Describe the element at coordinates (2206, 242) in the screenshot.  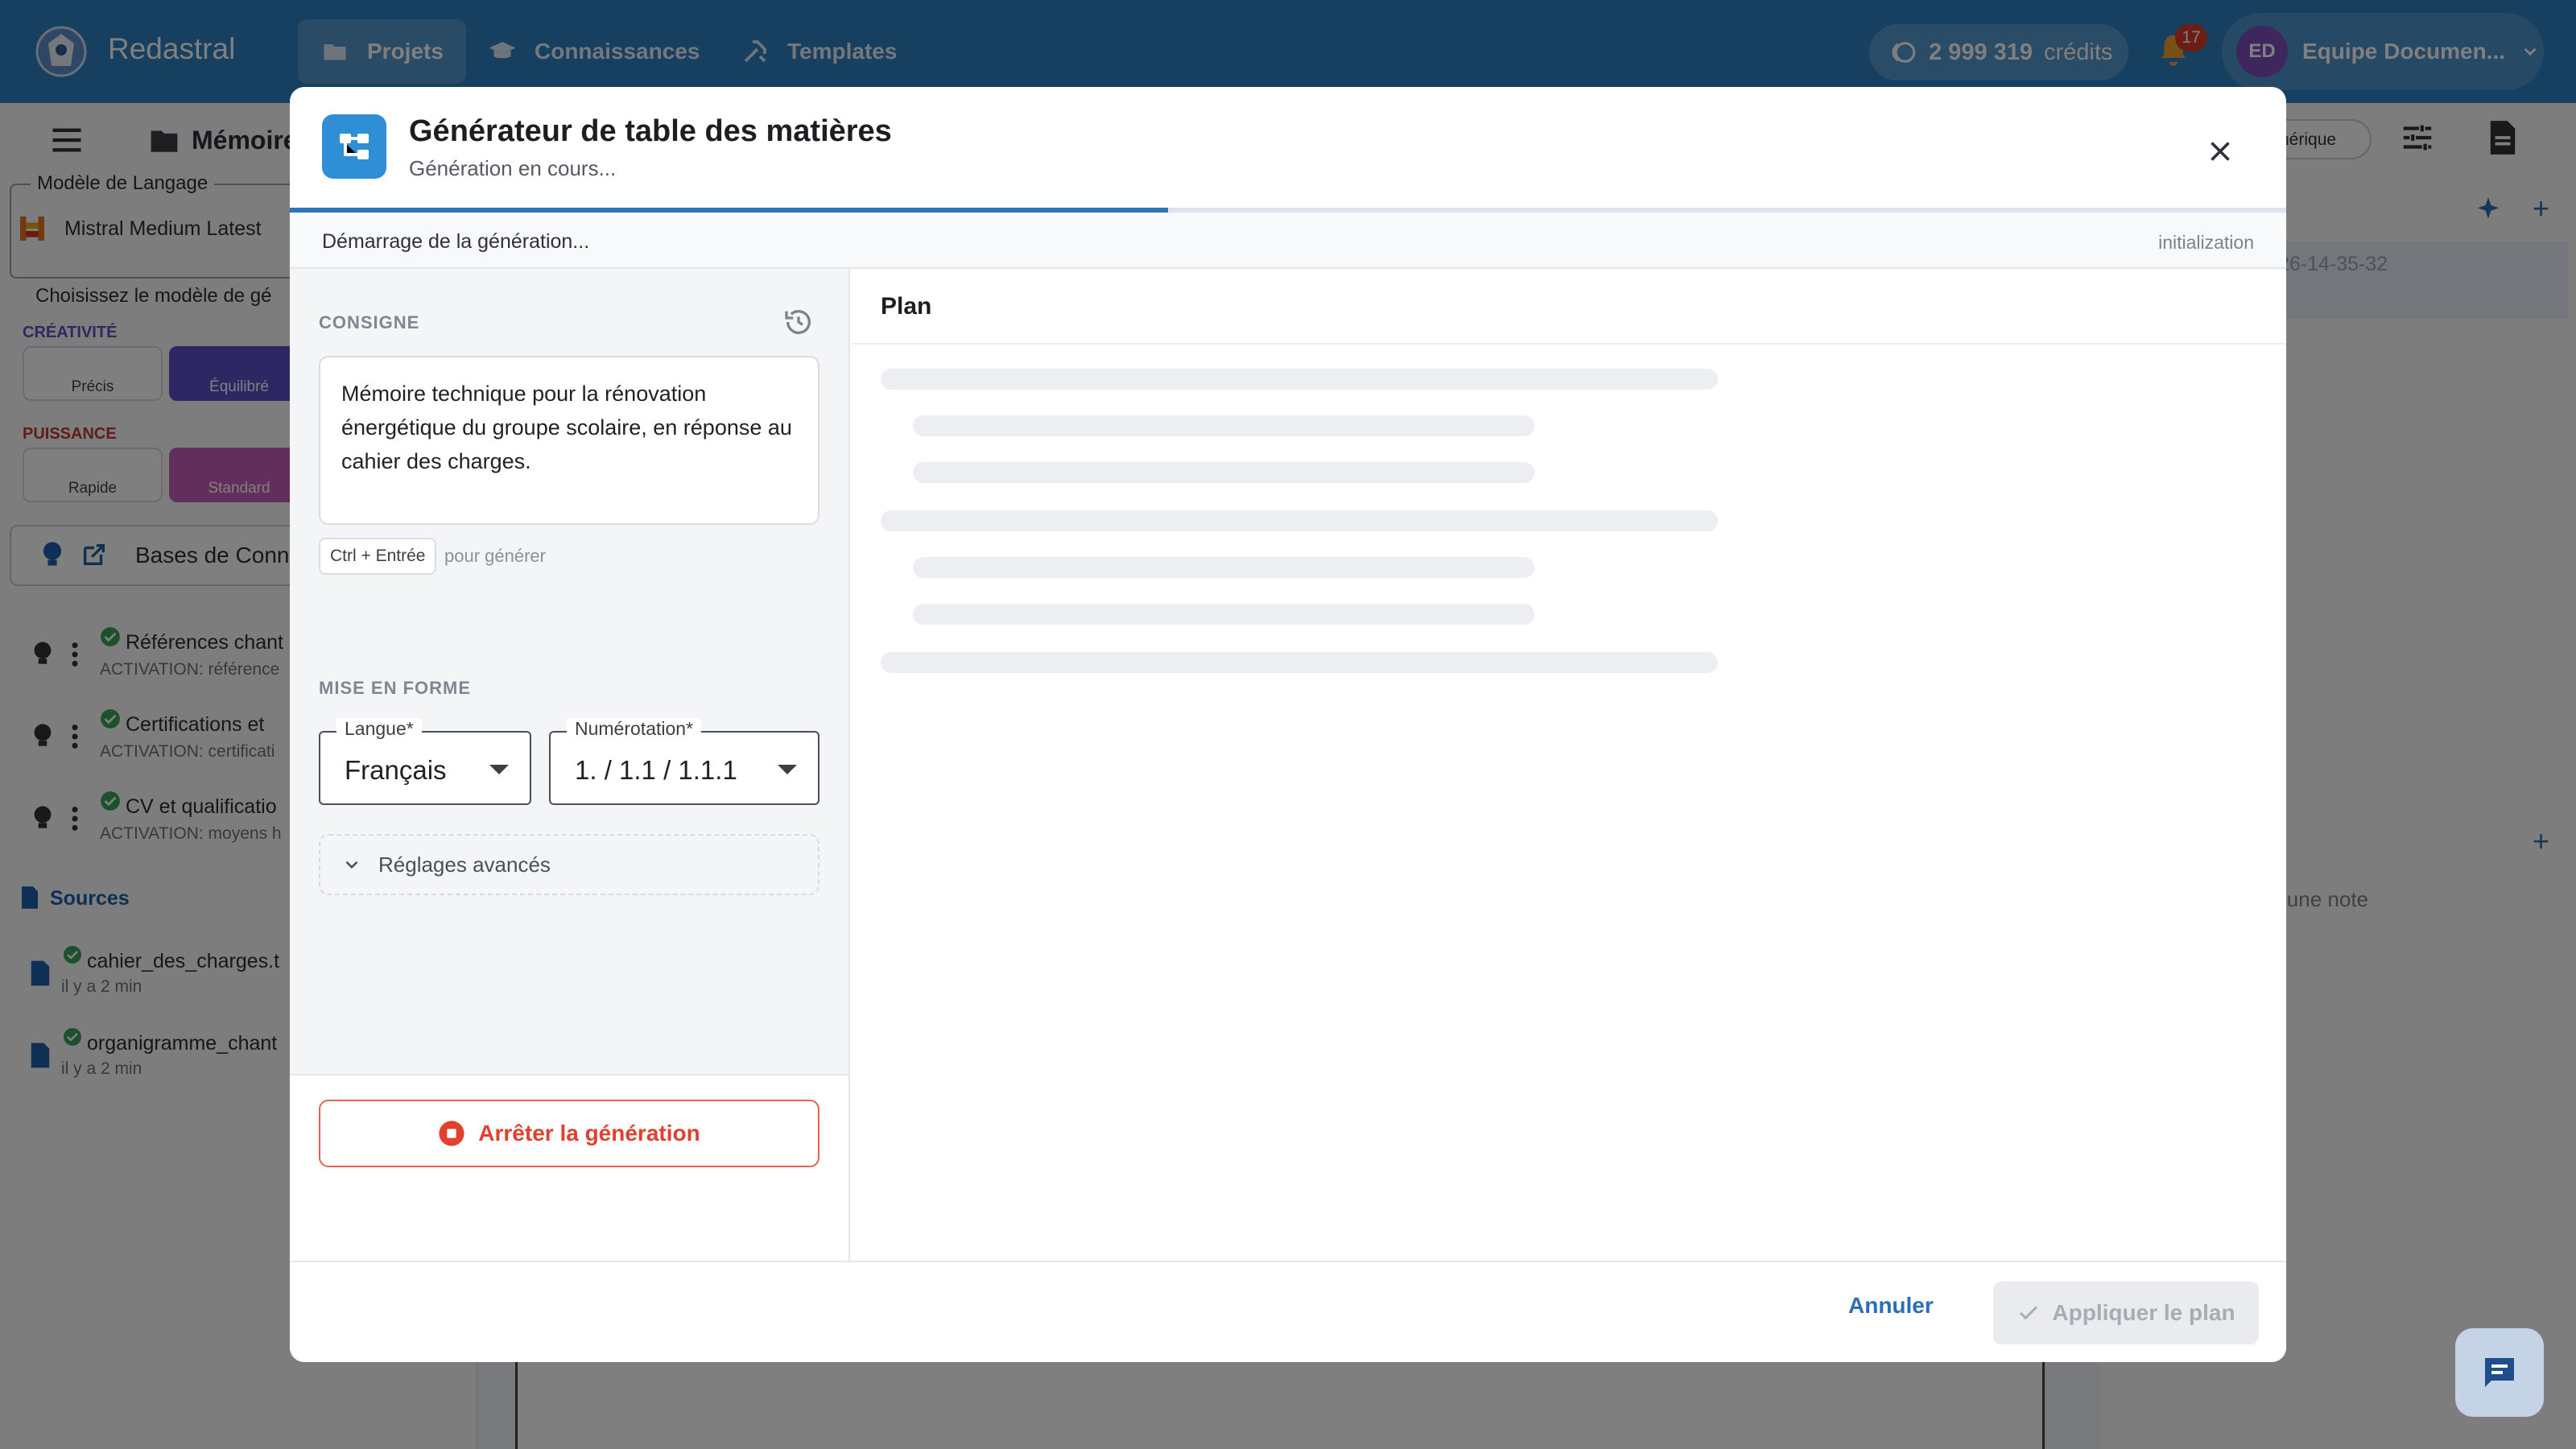
I see `status-phase: initialization` at that location.